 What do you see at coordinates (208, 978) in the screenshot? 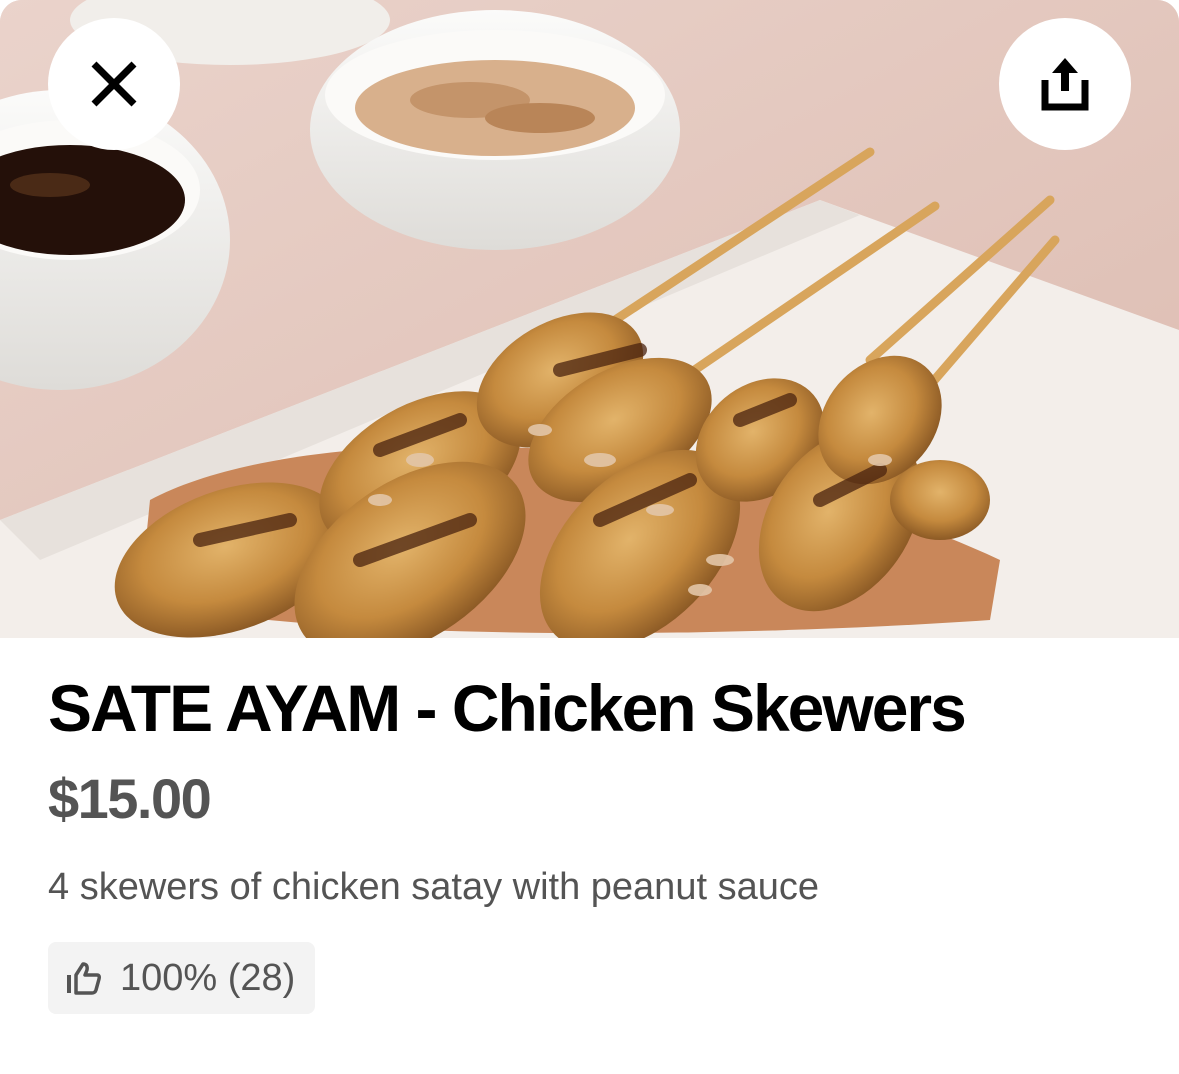
I see `rating-text: 100% (28)` at bounding box center [208, 978].